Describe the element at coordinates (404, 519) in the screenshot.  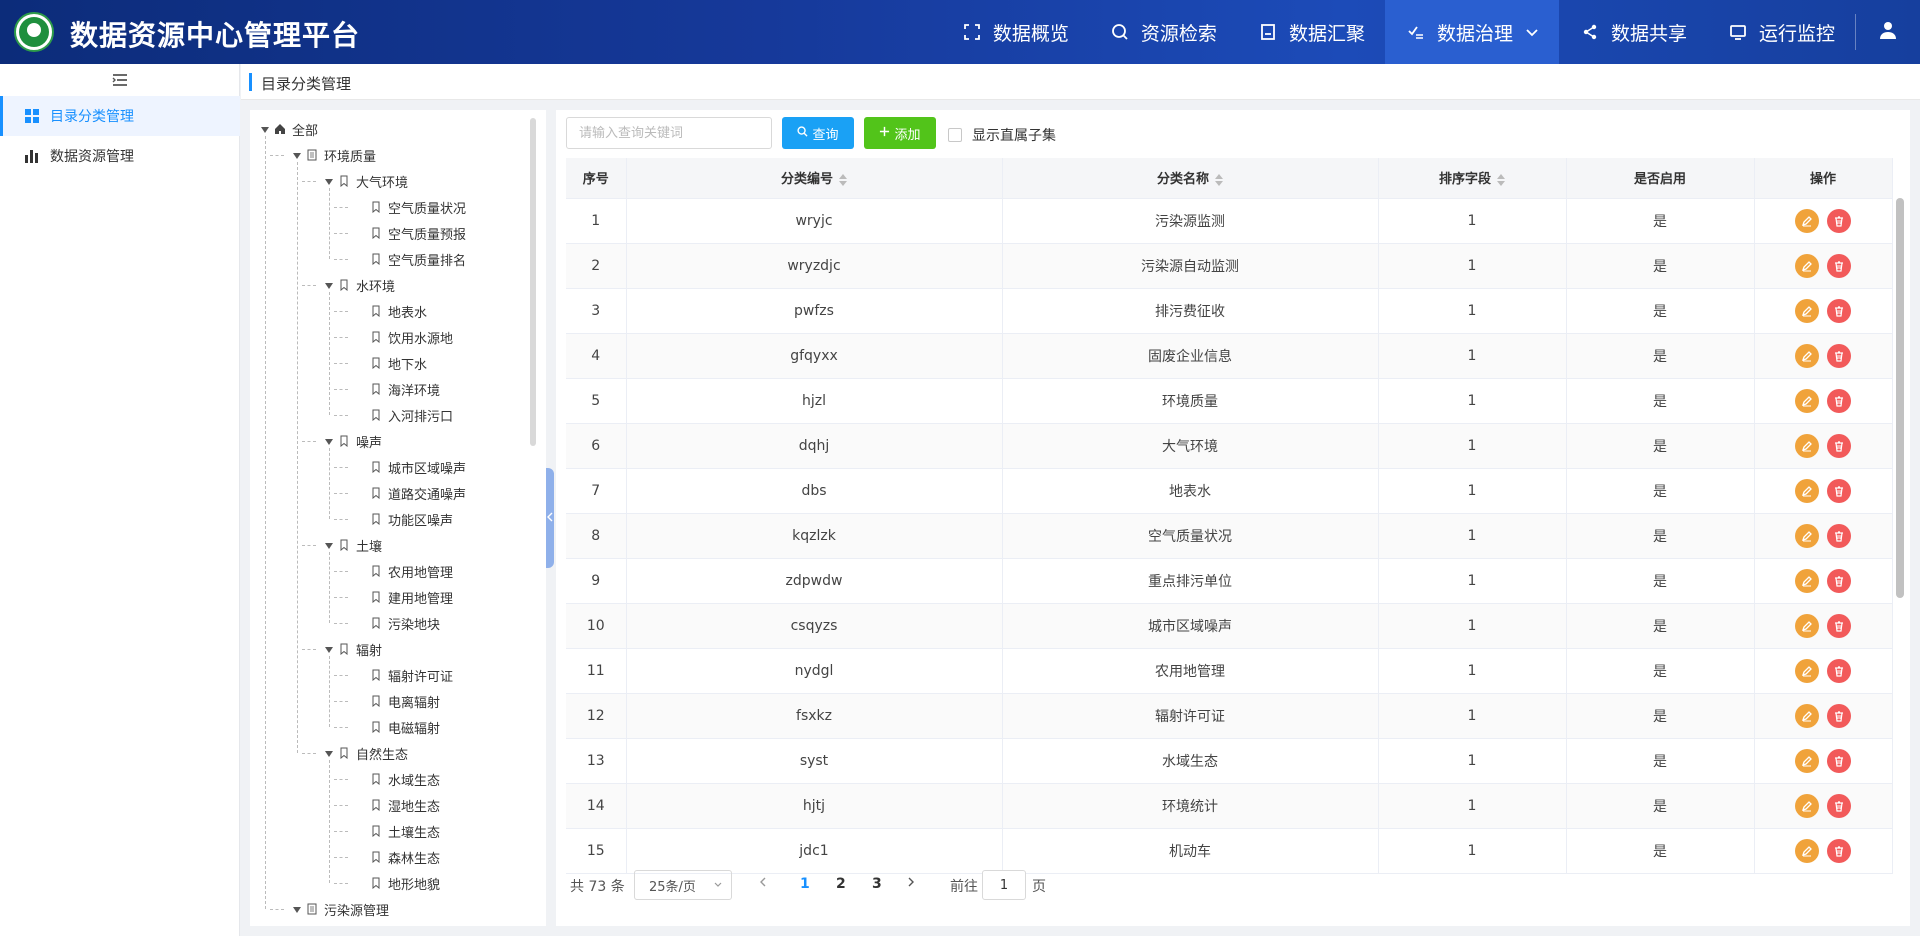
I see `tree-node-leaf: 功能区噪声` at that location.